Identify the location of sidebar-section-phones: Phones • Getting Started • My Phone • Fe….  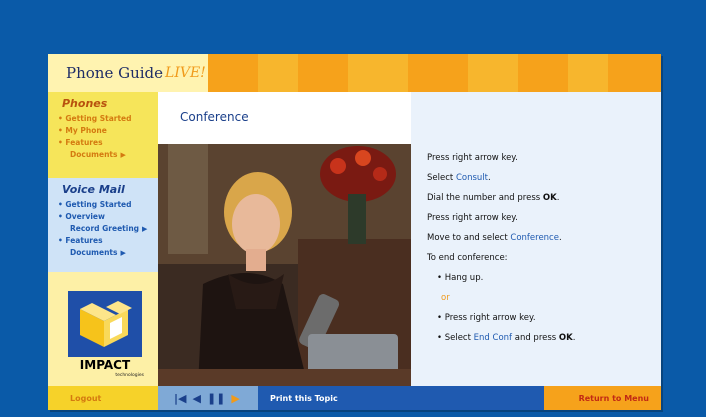
(103, 135).